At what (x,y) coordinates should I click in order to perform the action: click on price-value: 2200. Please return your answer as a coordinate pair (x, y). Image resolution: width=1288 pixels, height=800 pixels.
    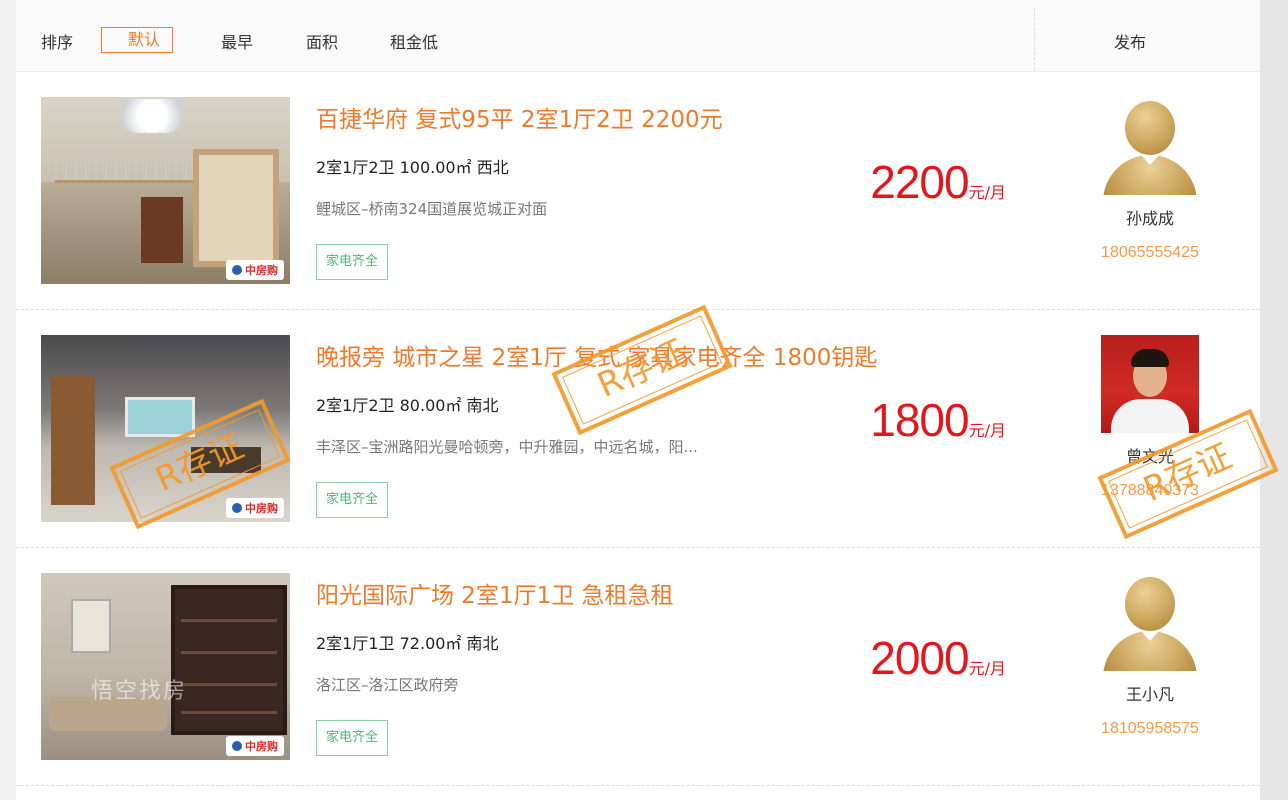
    Looking at the image, I should click on (919, 182).